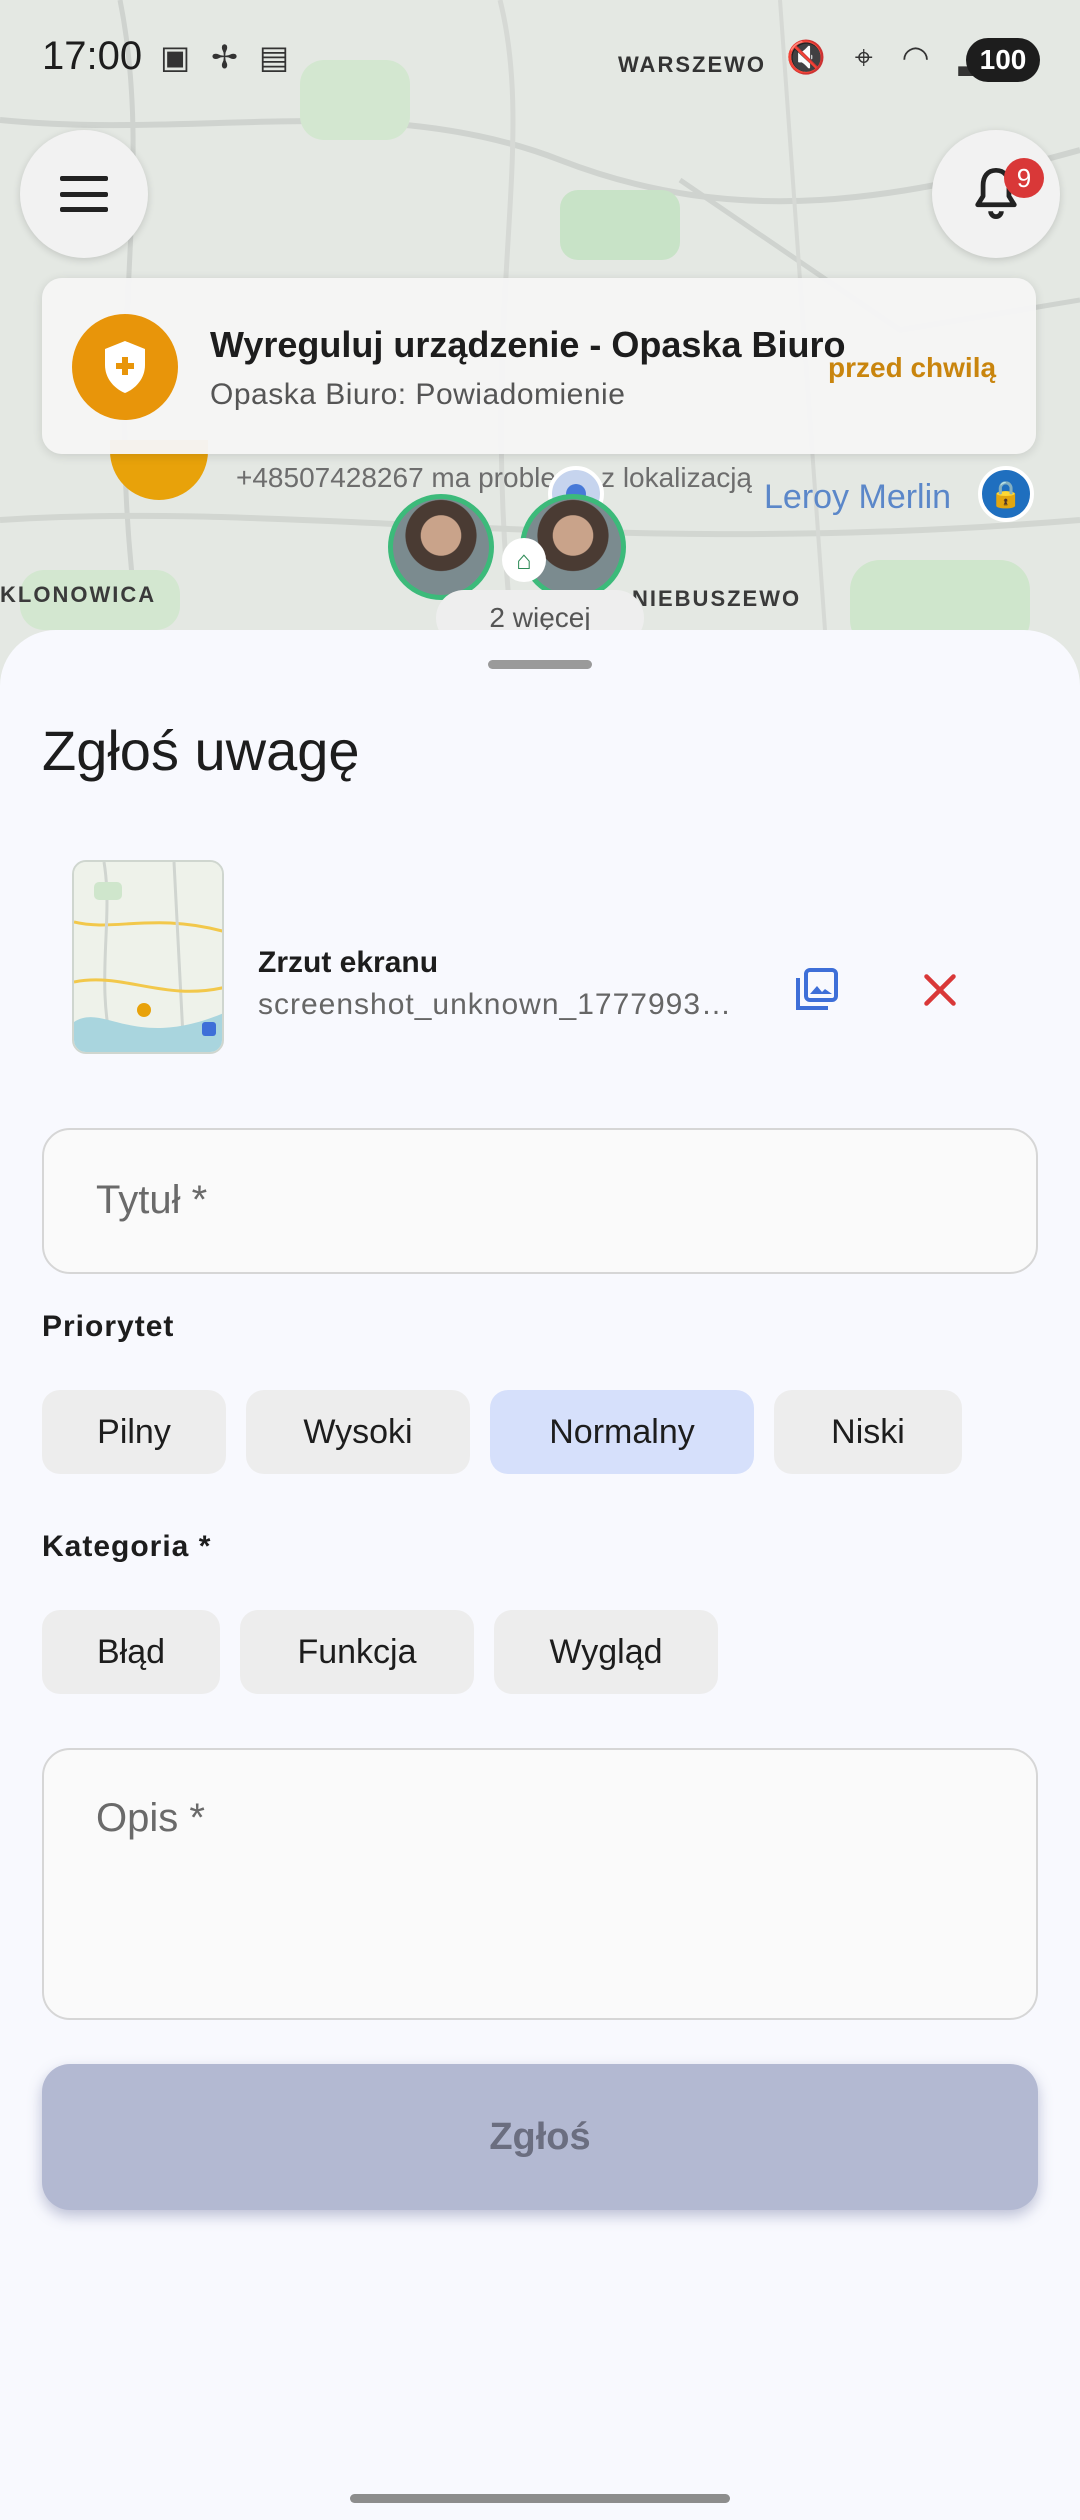  Describe the element at coordinates (150, 1818) in the screenshot. I see `description-input-label: Opis *` at that location.